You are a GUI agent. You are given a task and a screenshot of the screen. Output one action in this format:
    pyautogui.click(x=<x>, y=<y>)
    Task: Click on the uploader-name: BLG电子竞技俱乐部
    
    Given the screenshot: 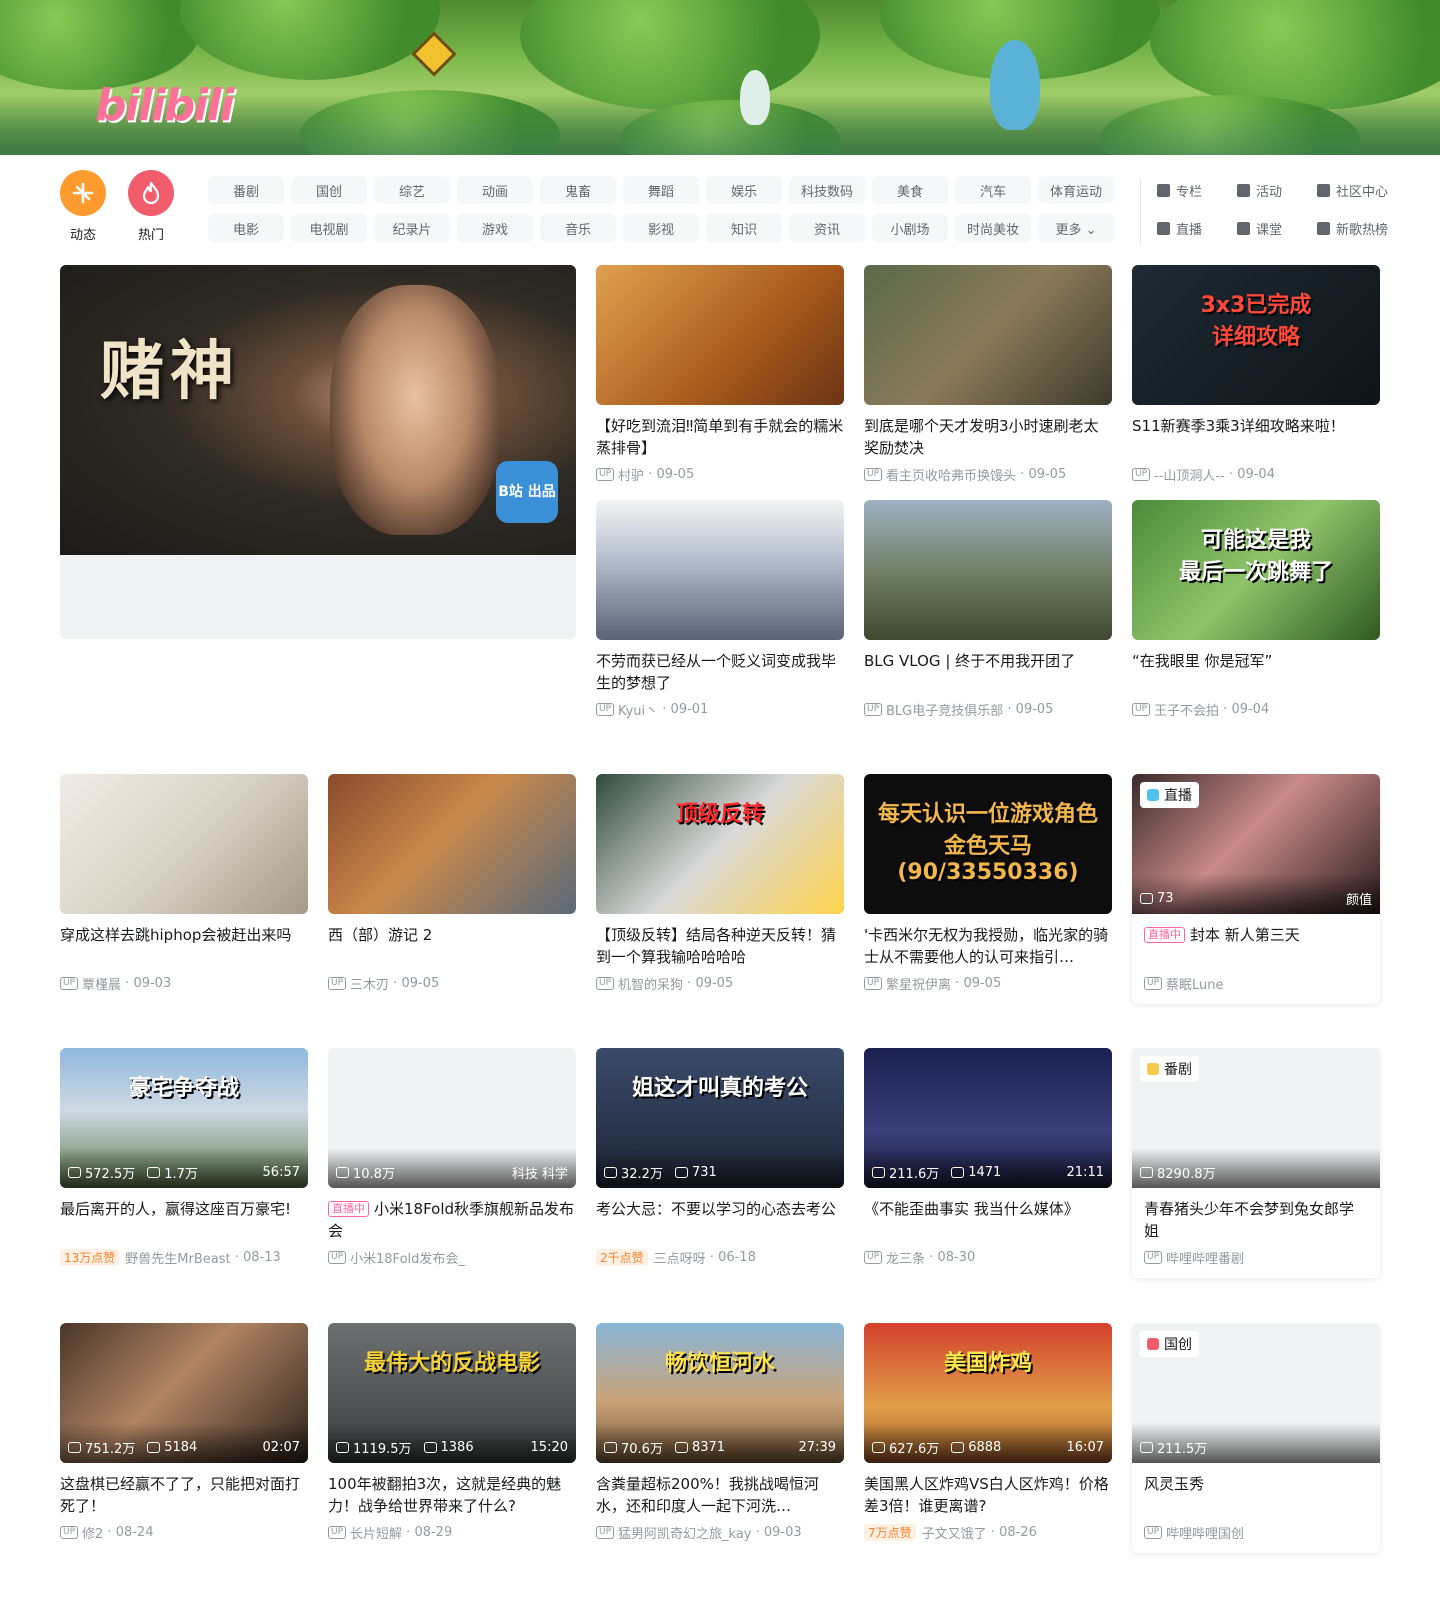 What is the action you would take?
    pyautogui.click(x=944, y=709)
    